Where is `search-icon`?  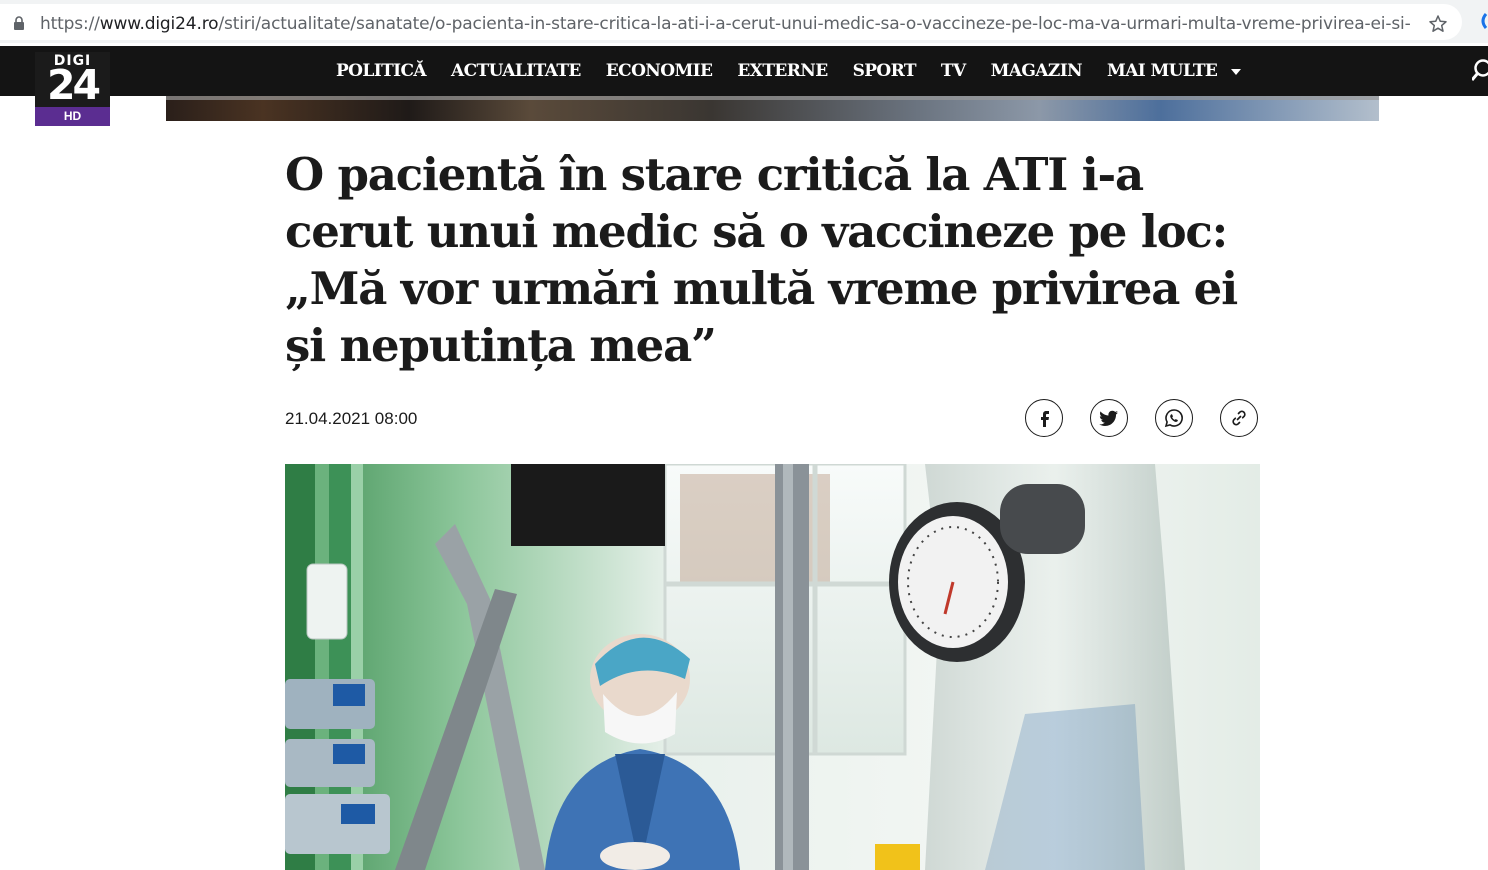
search-icon is located at coordinates (1480, 71).